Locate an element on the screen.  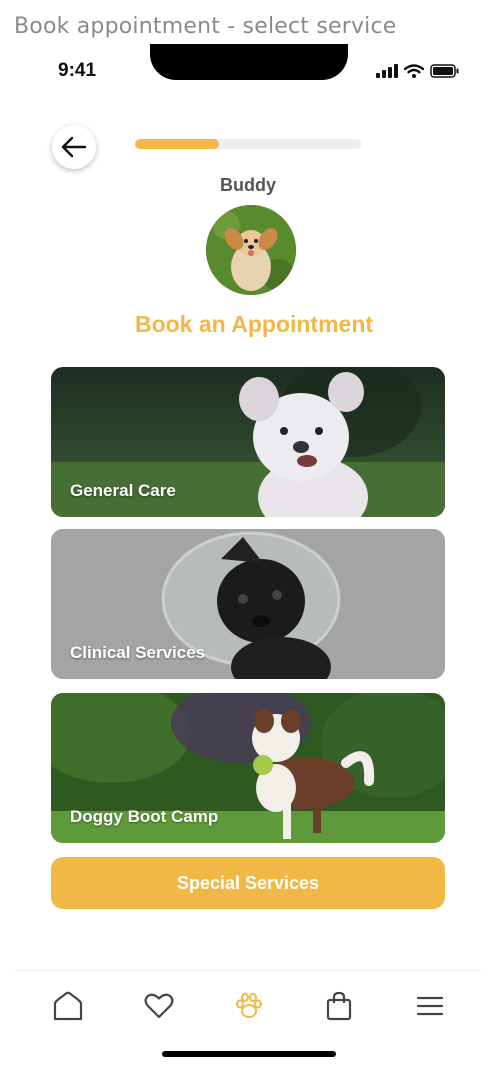
signal-icon is located at coordinates (387, 71).